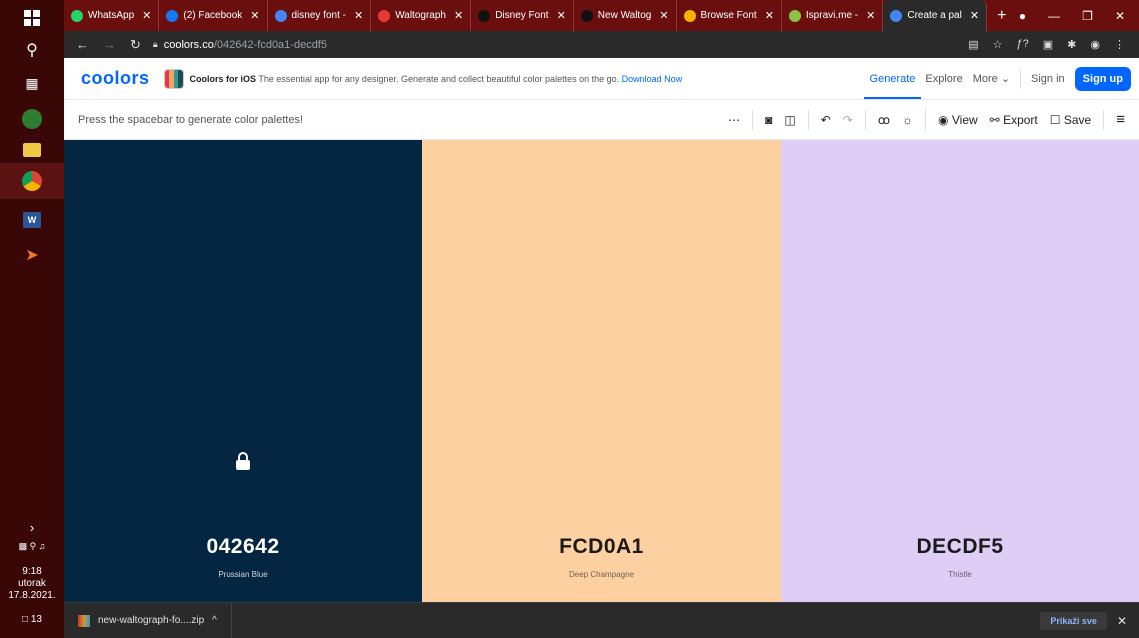 Image resolution: width=1139 pixels, height=638 pixels. I want to click on tab: Disney Font ✕, so click(522, 15).